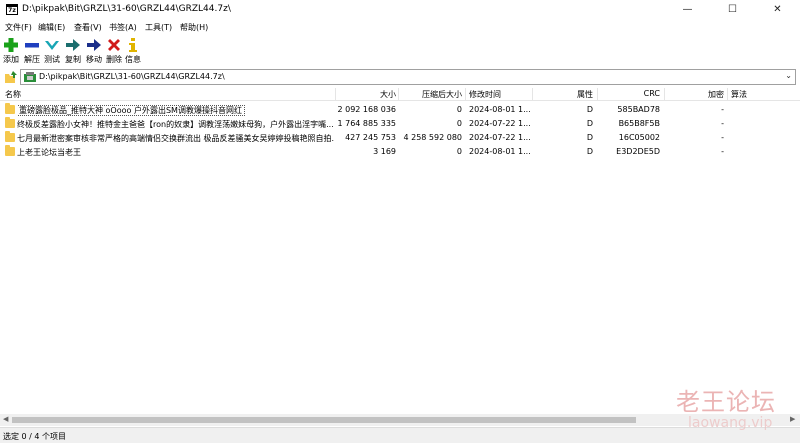  Describe the element at coordinates (730, 423) in the screenshot. I see `watermark-url: laowang.vip` at that location.